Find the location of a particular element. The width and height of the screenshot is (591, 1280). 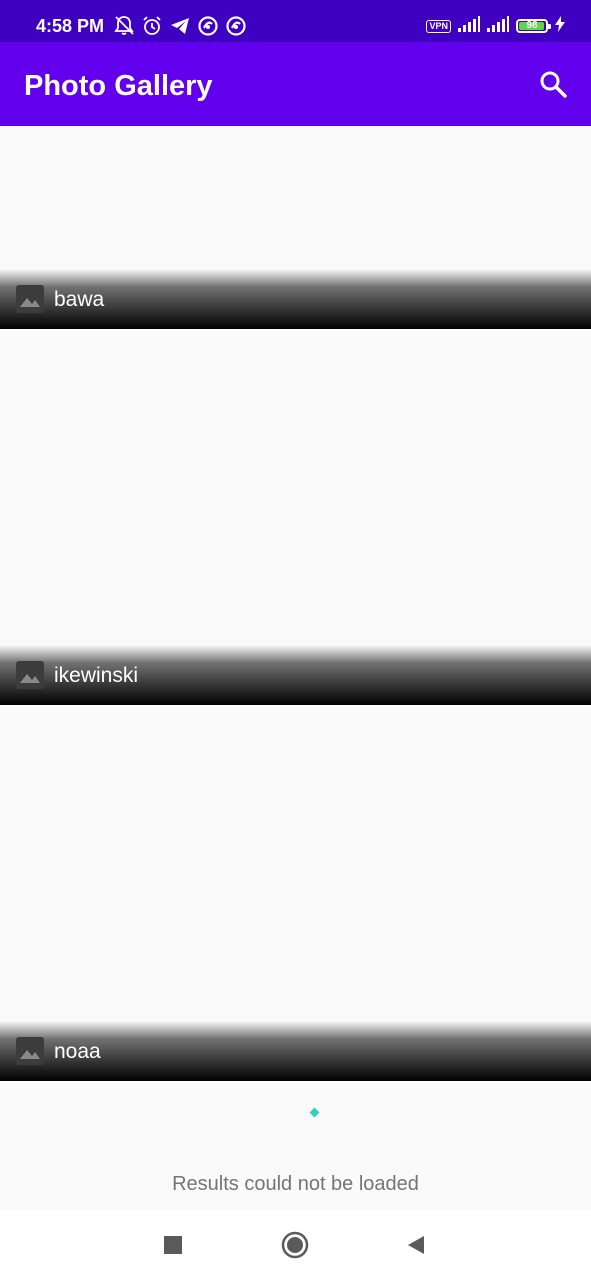

status-system-icons: VPN 98 is located at coordinates (495, 26).